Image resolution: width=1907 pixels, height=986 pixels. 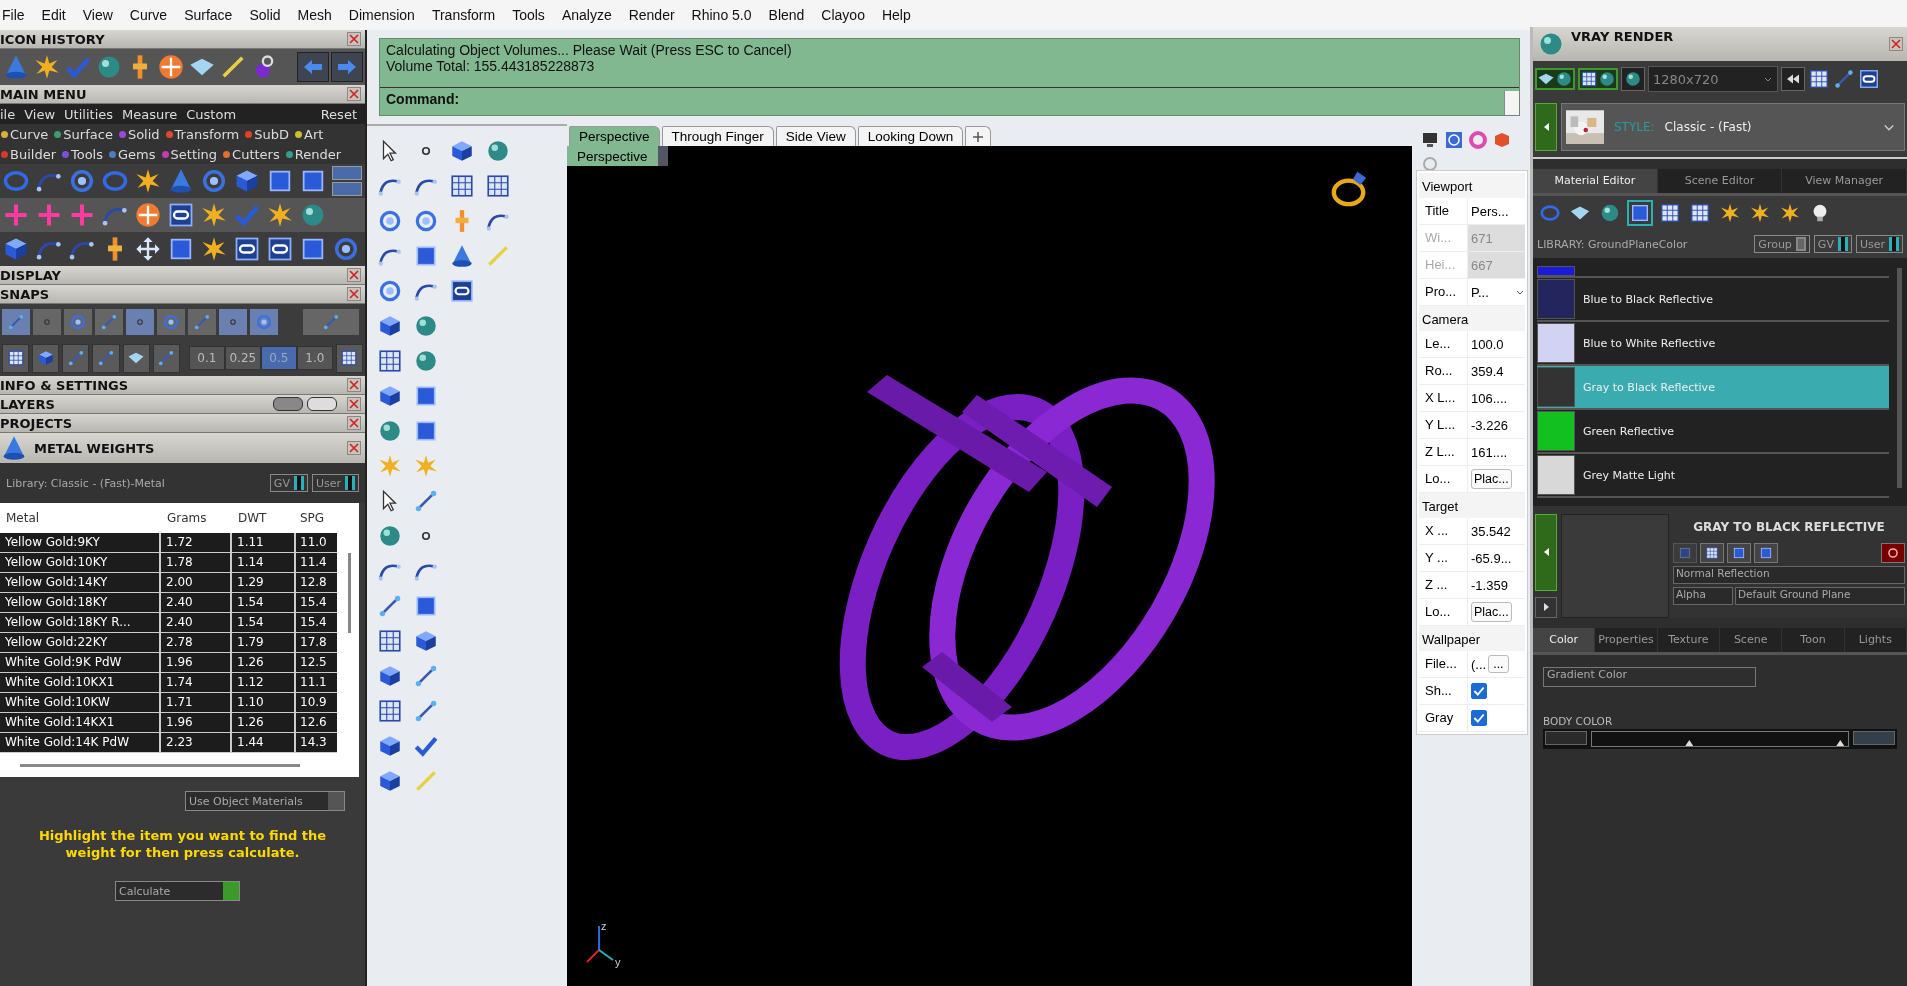 I want to click on cone-icon, so click(x=462, y=256).